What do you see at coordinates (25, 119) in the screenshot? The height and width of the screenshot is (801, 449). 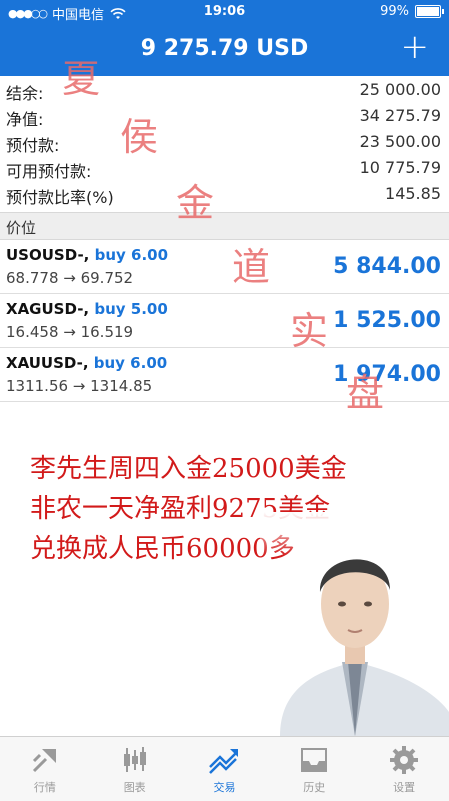 I see `summary-label: 净值:` at bounding box center [25, 119].